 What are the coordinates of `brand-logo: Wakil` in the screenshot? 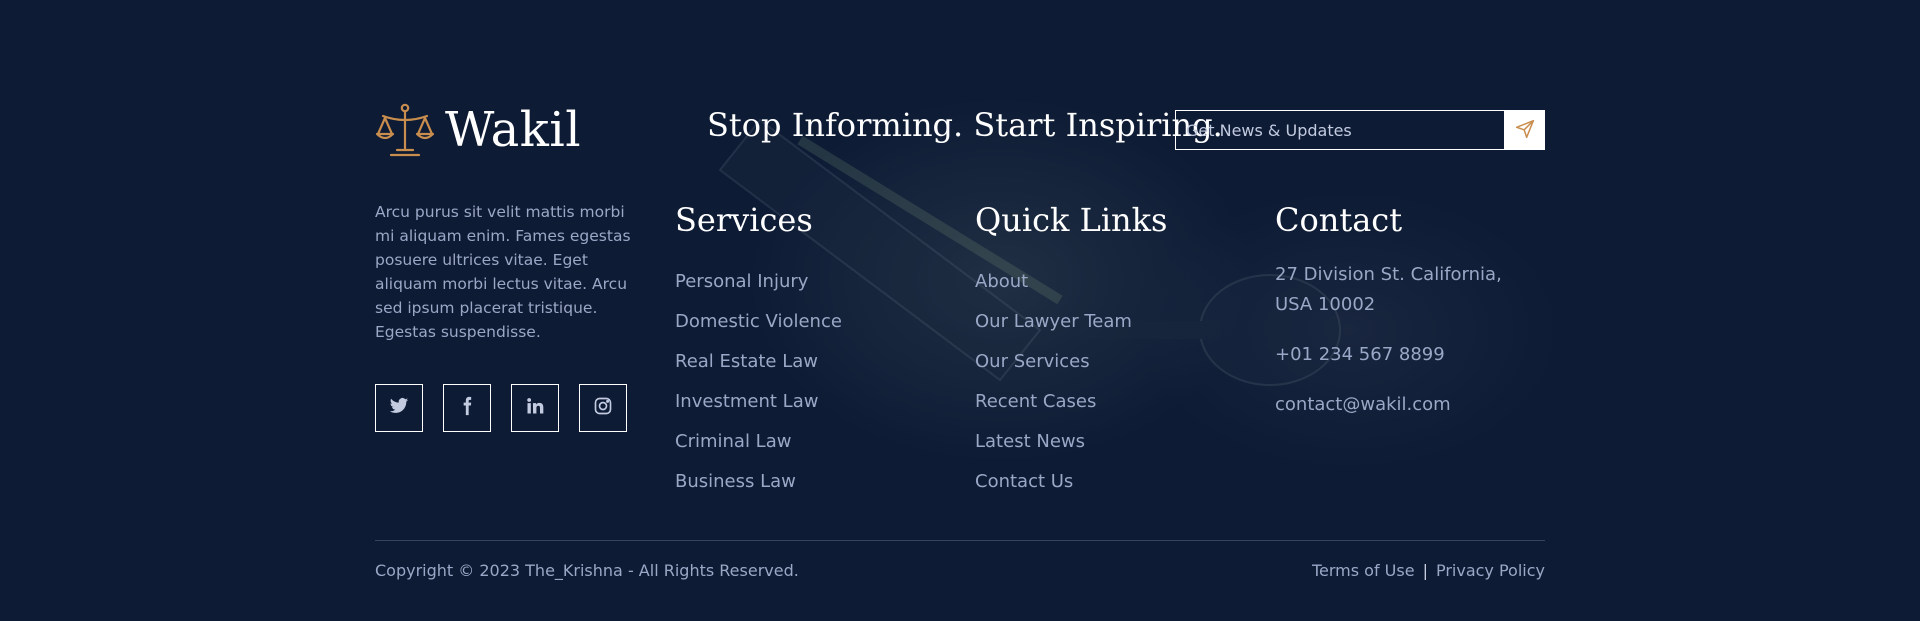 It's located at (478, 130).